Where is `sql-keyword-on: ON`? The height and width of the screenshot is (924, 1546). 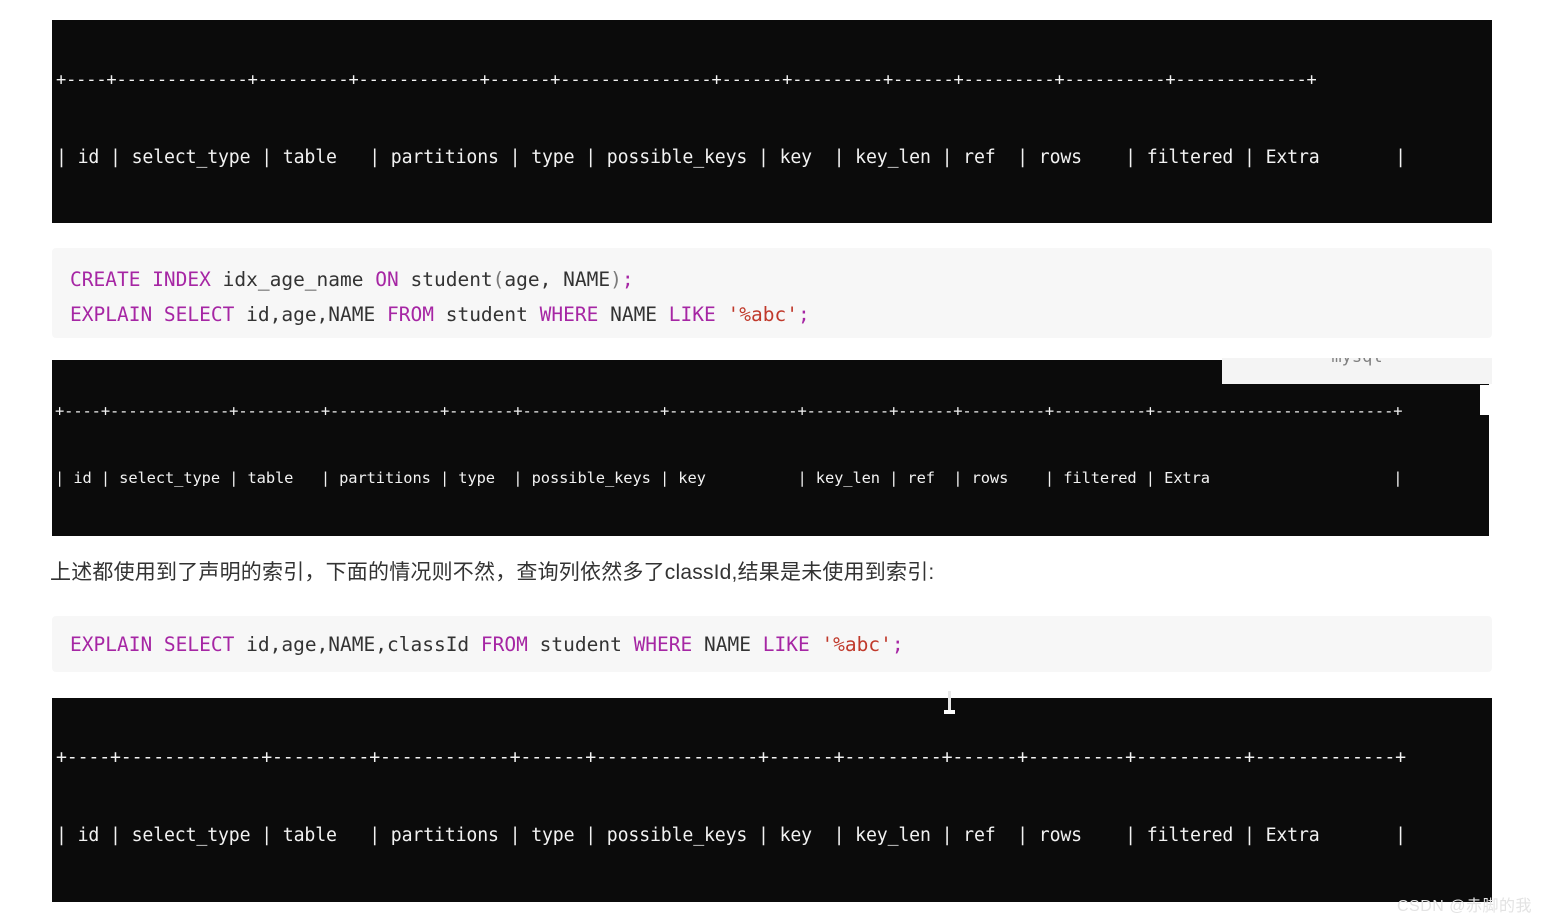
sql-keyword-on: ON is located at coordinates (387, 279).